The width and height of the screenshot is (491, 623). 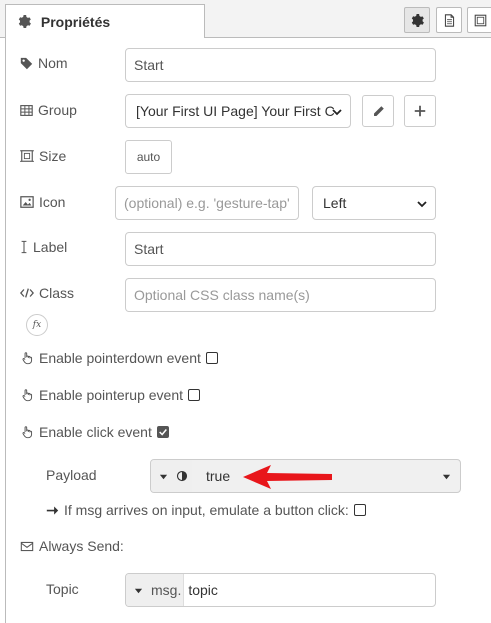 I want to click on pointerdown-checkbox, so click(x=211, y=358).